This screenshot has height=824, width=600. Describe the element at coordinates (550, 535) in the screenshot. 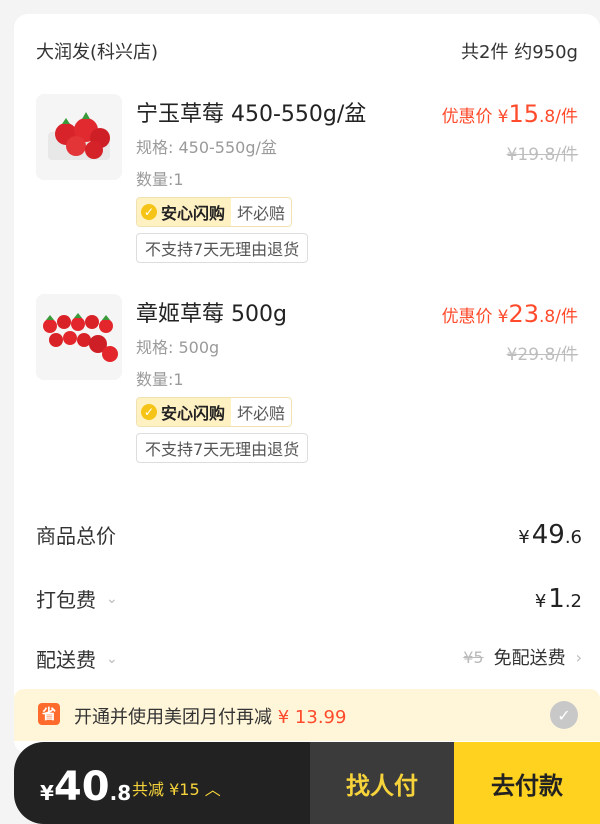

I see `goods-total-value: ¥49.6` at that location.